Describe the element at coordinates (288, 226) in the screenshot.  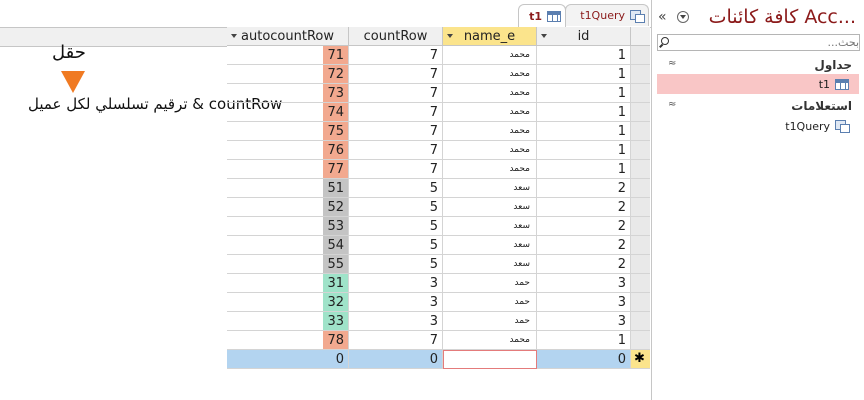
I see `table-cell-autocountrow: 53` at that location.